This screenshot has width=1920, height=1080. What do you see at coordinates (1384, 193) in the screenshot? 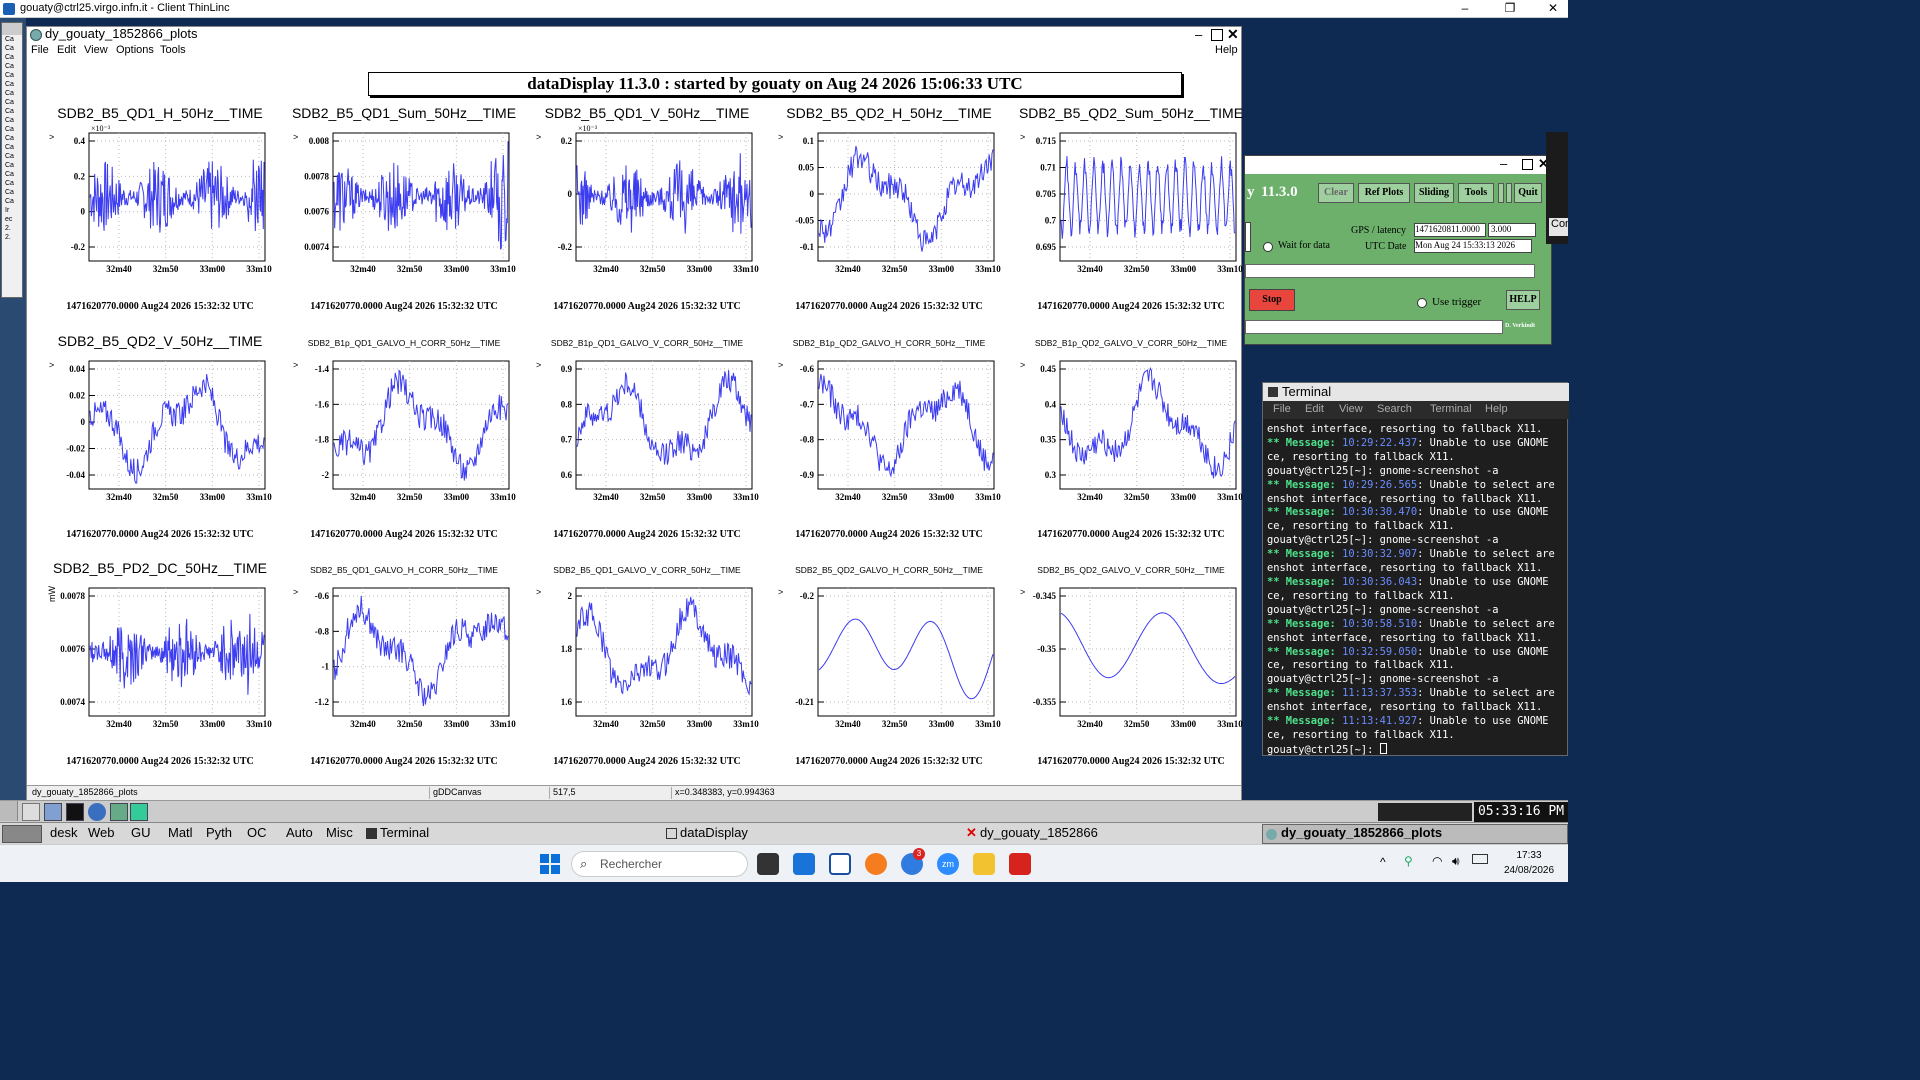
I see `ref-plots-button: Ref Plots` at bounding box center [1384, 193].